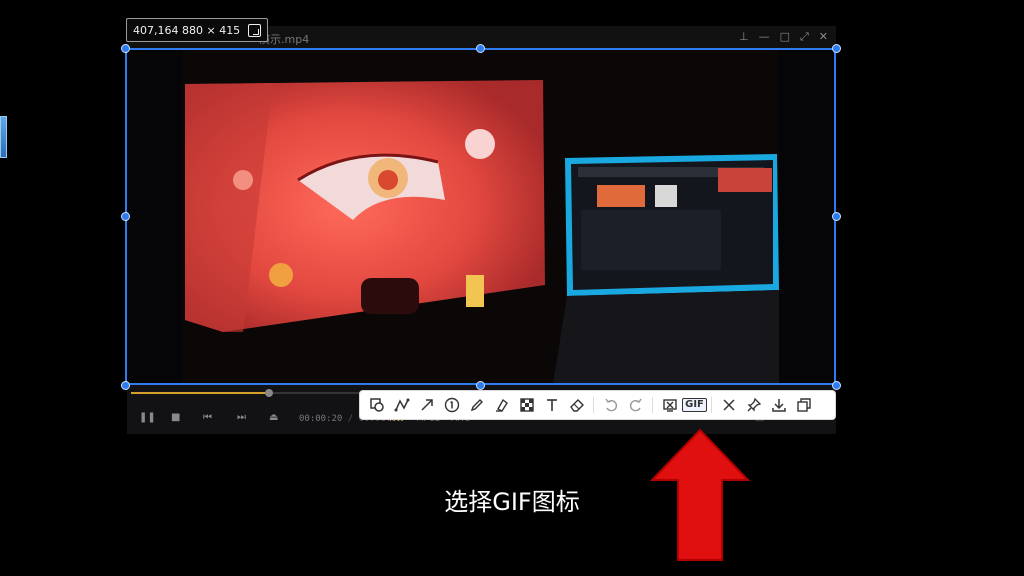  Describe the element at coordinates (804, 37) in the screenshot. I see `fullscreen-icon: ⤢` at that location.